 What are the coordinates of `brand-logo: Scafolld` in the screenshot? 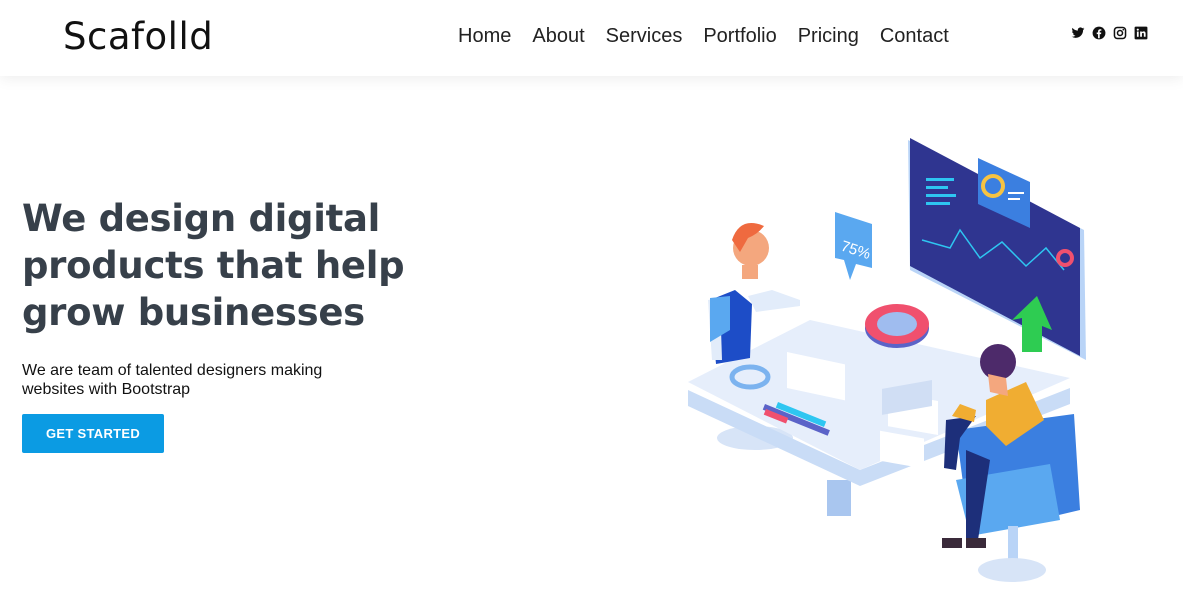 It's located at (138, 37).